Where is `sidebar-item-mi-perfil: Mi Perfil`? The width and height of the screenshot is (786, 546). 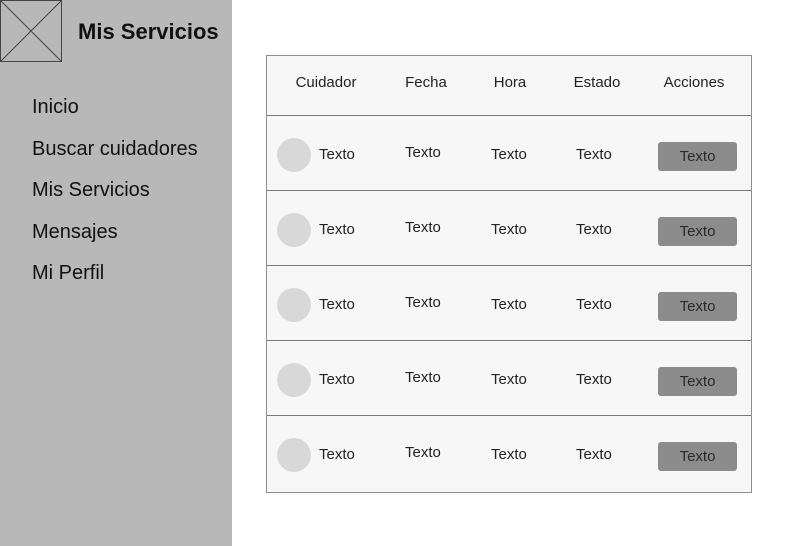 sidebar-item-mi-perfil: Mi Perfil is located at coordinates (115, 282).